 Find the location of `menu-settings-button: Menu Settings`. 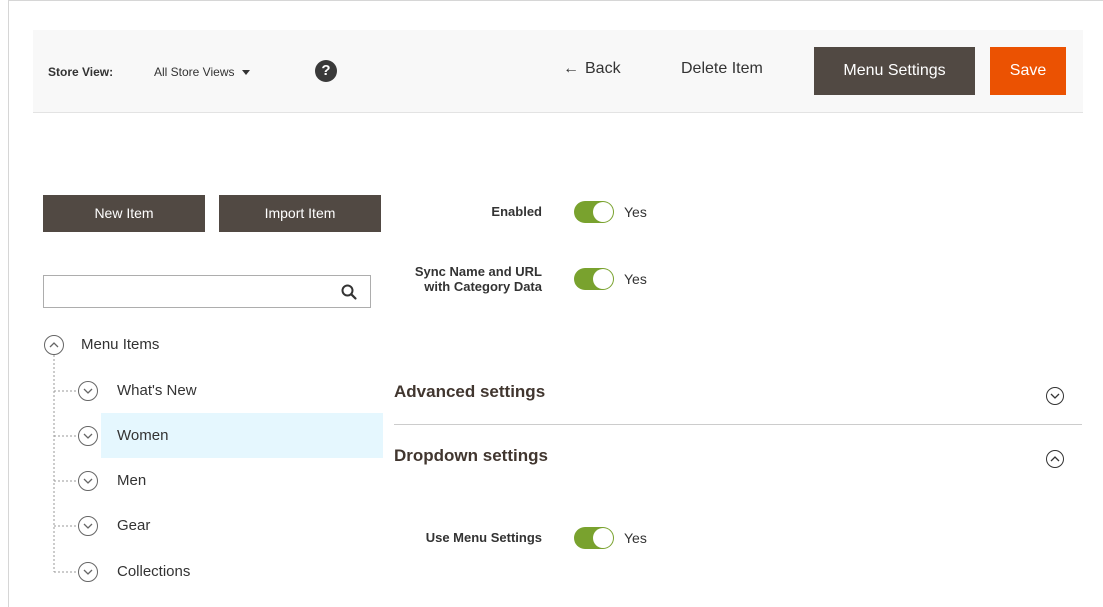

menu-settings-button: Menu Settings is located at coordinates (894, 71).